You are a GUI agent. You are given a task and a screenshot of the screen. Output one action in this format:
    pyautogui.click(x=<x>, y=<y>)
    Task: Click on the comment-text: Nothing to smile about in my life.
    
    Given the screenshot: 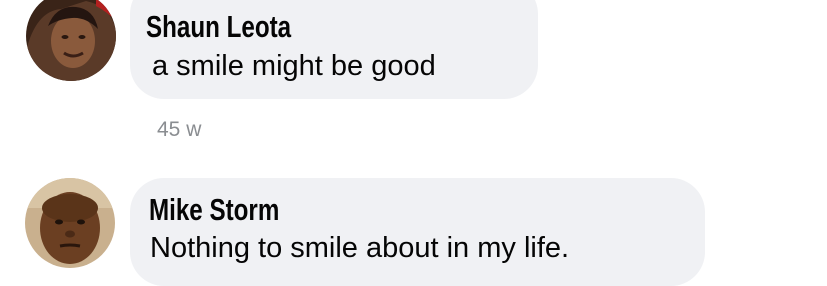 What is the action you would take?
    pyautogui.click(x=360, y=248)
    